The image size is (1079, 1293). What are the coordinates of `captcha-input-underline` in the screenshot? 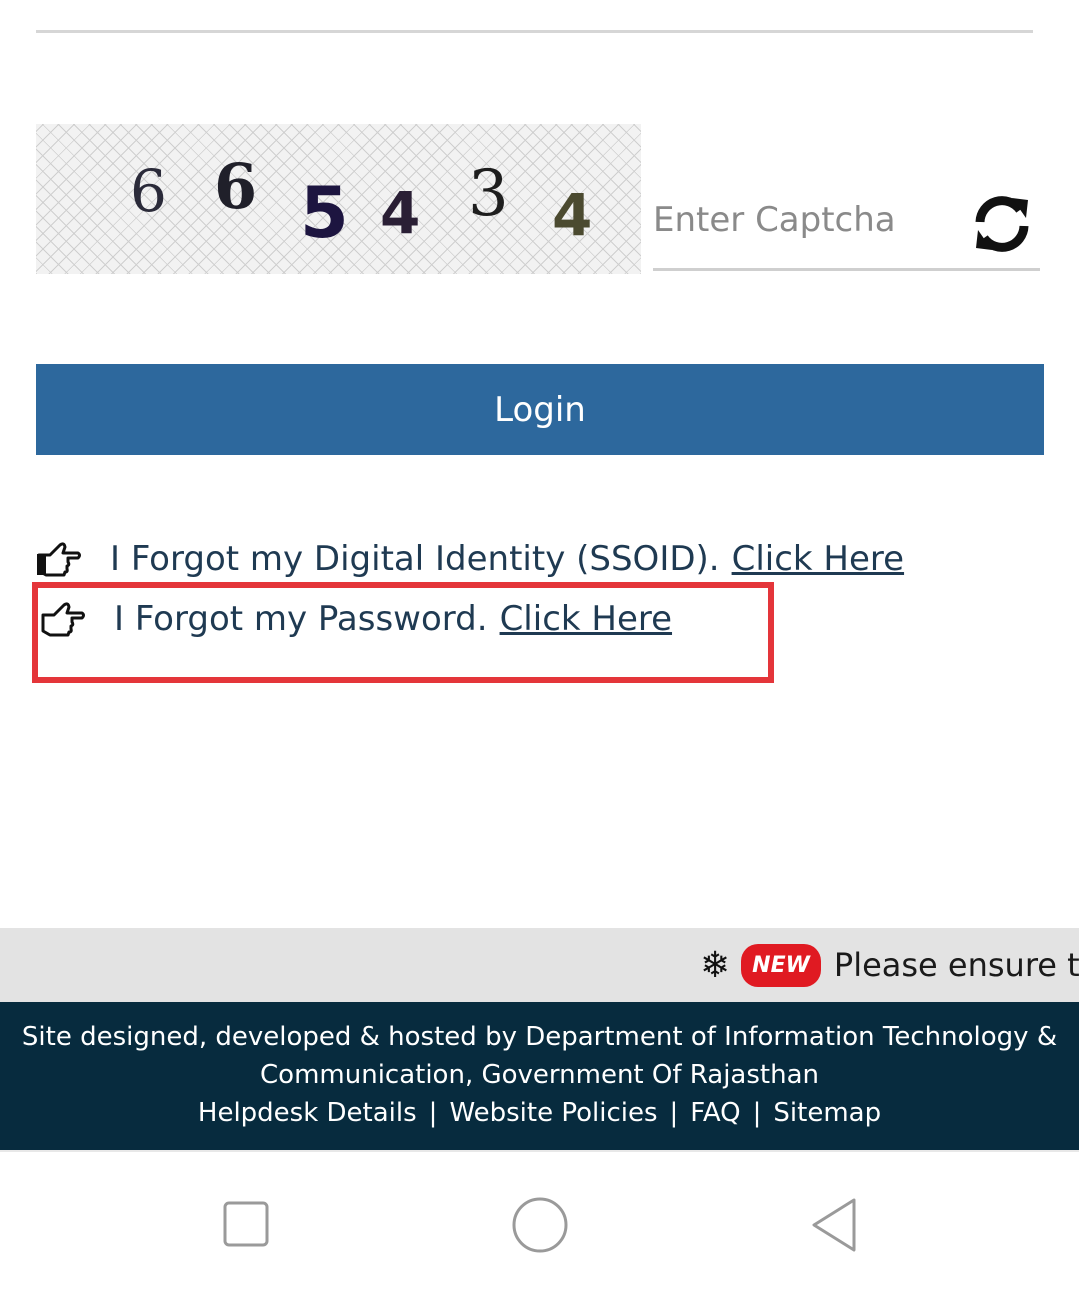 It's located at (846, 269).